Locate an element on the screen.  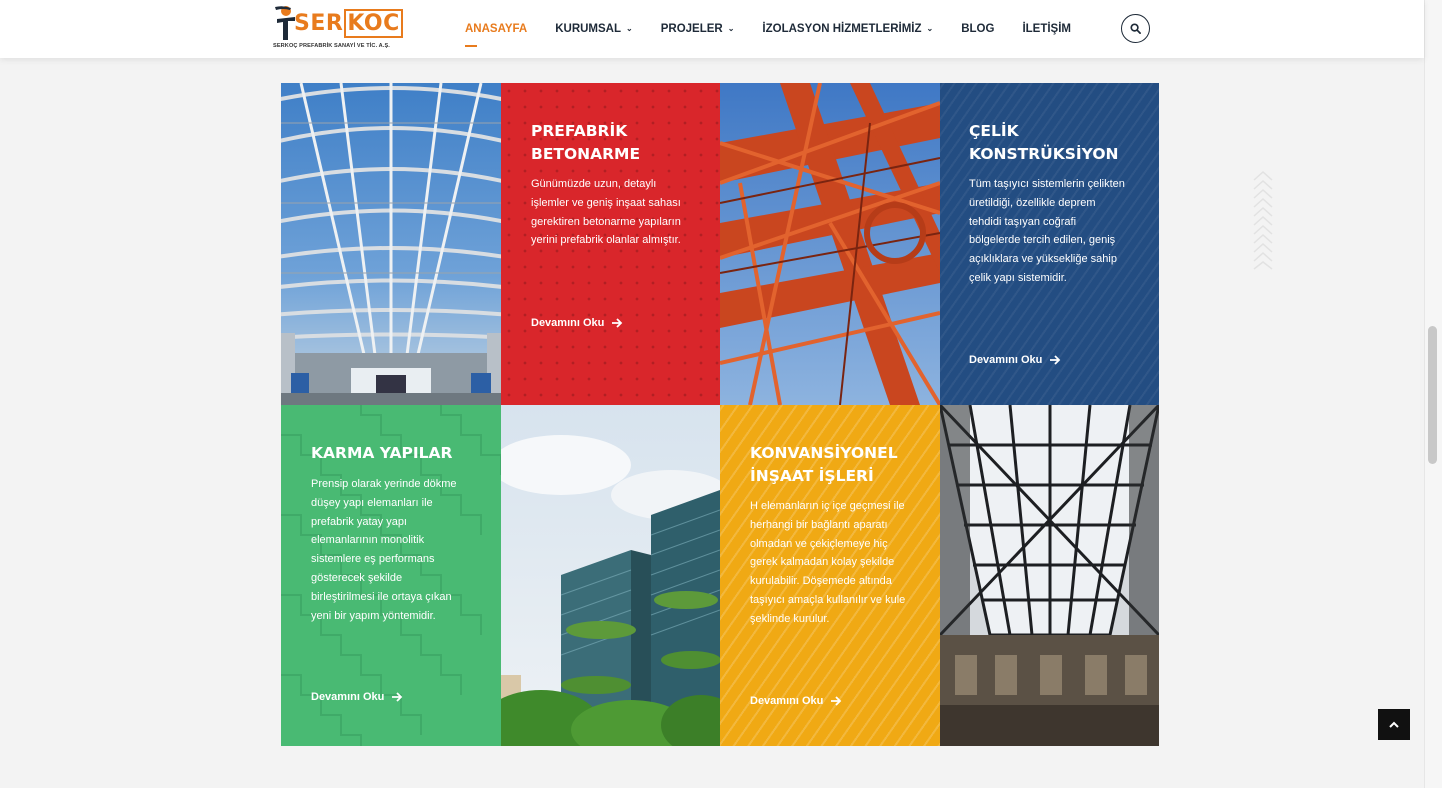
nav-kurumsal: KURUMSAL ⌄ is located at coordinates (594, 29).